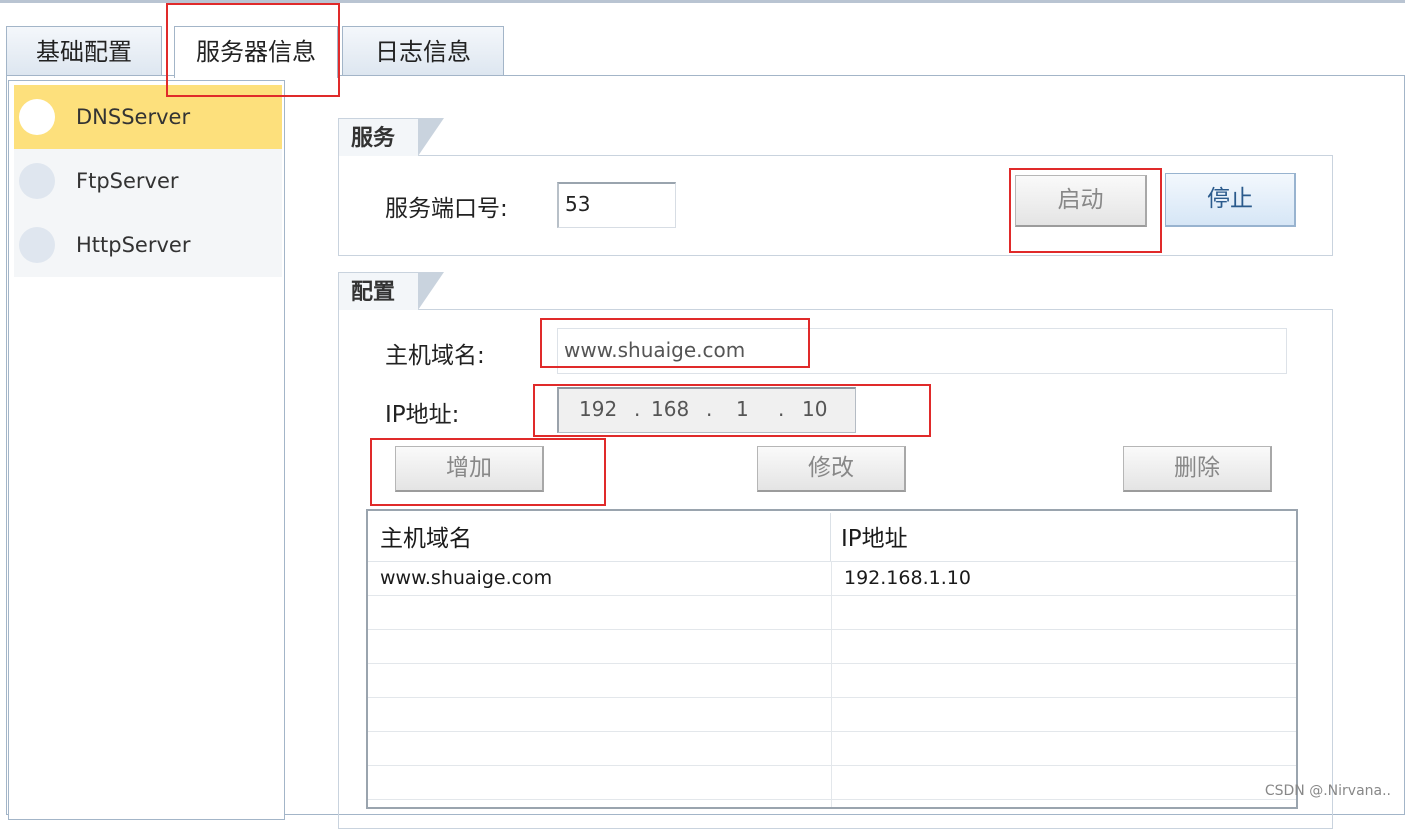 This screenshot has width=1405, height=829. I want to click on server-item-ftp: FtpServer, so click(148, 181).